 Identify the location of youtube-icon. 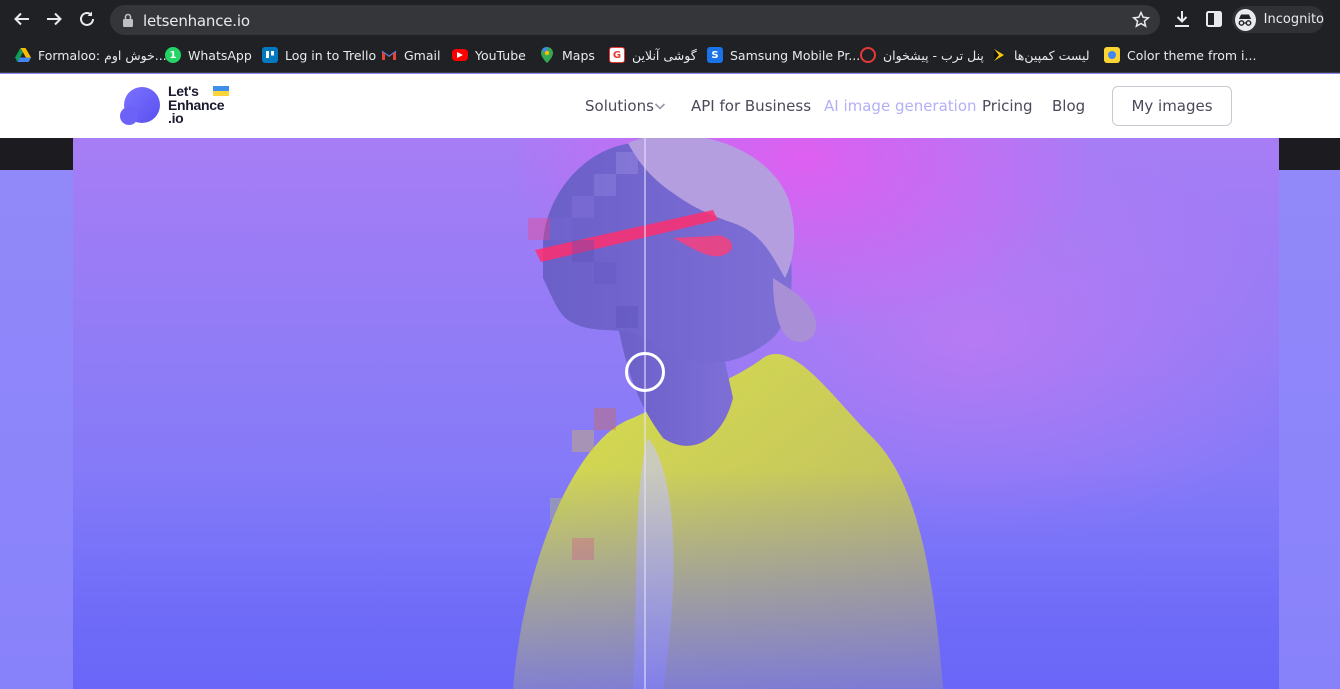
(460, 55).